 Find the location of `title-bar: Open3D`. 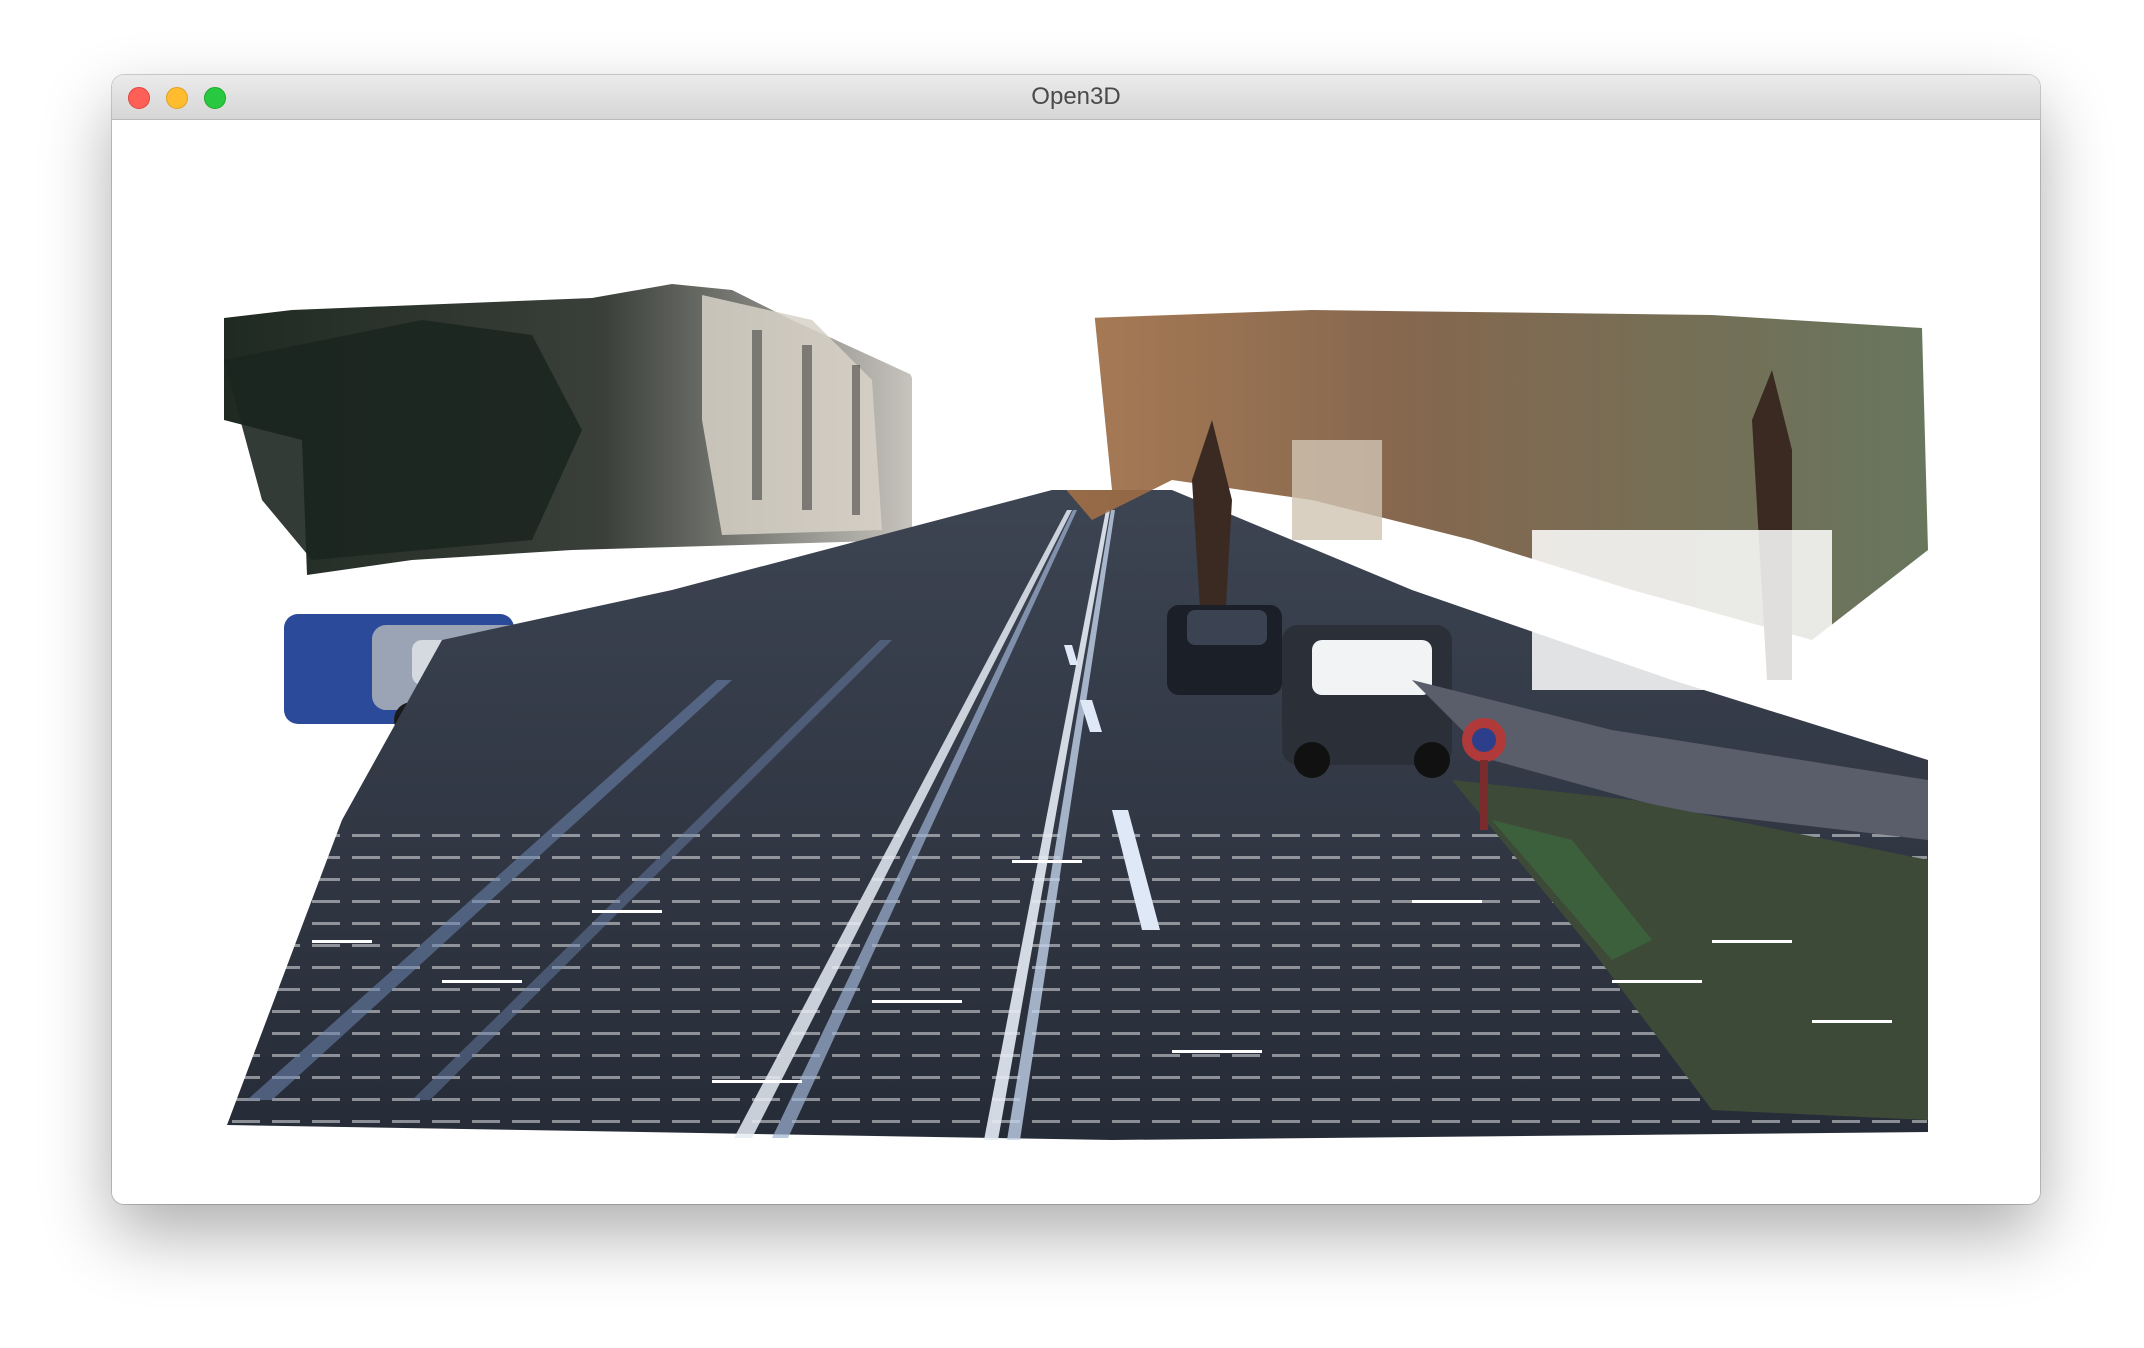

title-bar: Open3D is located at coordinates (1076, 97).